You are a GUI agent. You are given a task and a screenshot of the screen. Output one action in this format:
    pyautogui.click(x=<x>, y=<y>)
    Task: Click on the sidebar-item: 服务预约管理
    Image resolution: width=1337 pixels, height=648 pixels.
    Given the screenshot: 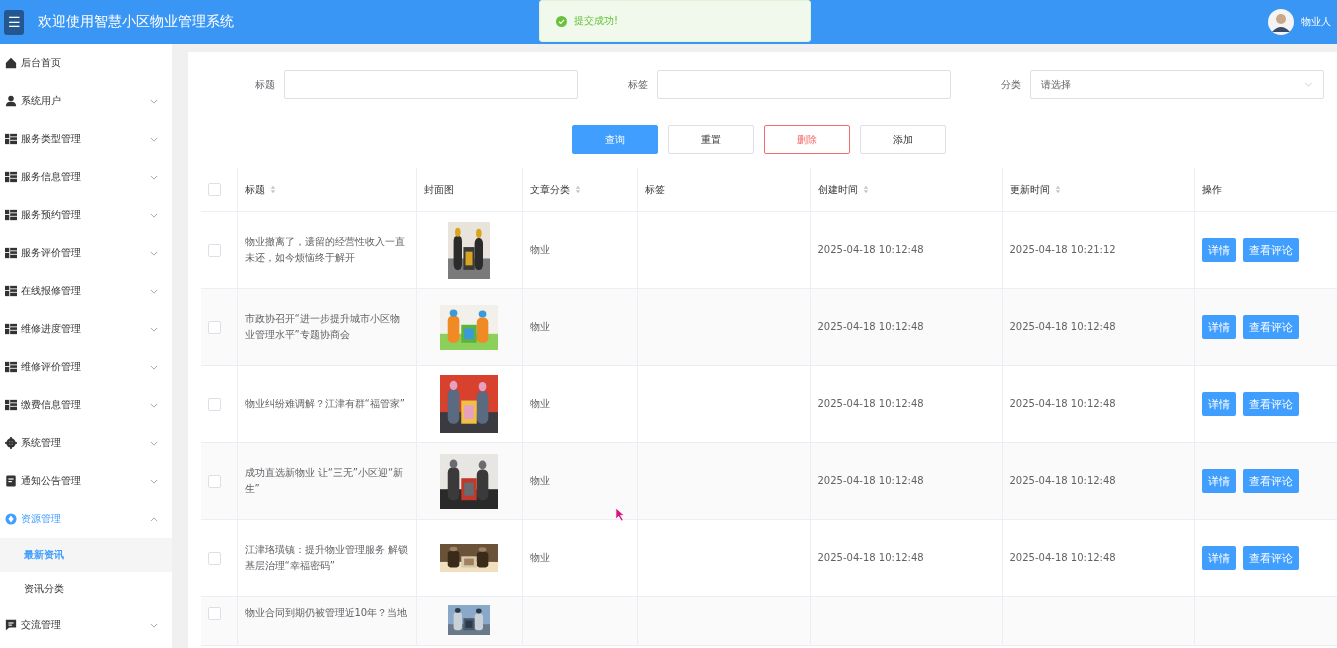 What is the action you would take?
    pyautogui.click(x=86, y=215)
    